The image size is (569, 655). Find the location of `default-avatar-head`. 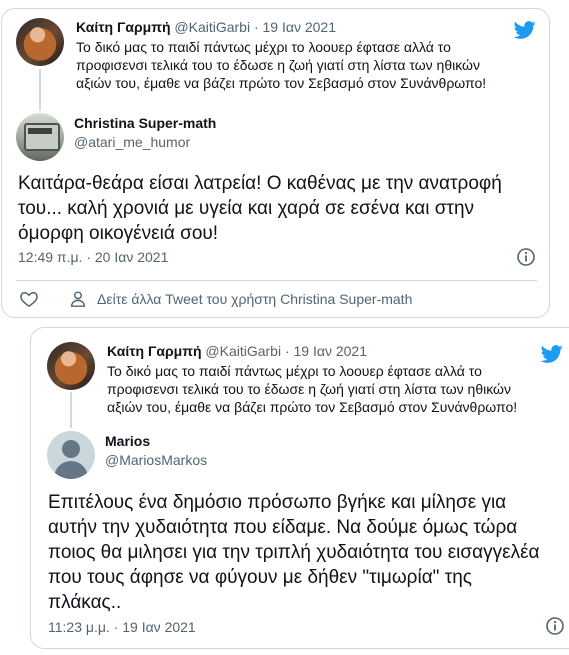

default-avatar-head is located at coordinates (71, 449).